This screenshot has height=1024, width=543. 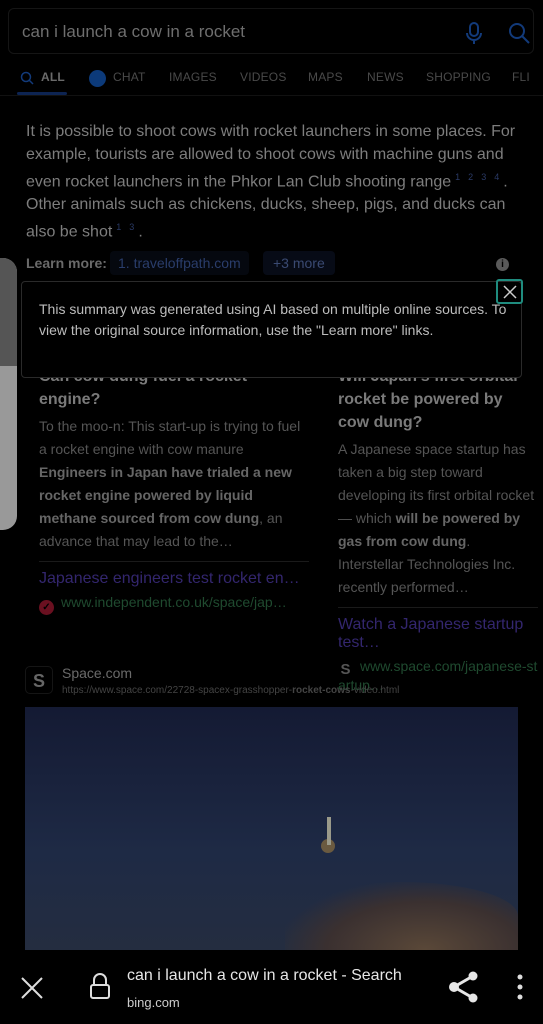 I want to click on learn-more-link: 1. traveloffpath.com, so click(x=179, y=263).